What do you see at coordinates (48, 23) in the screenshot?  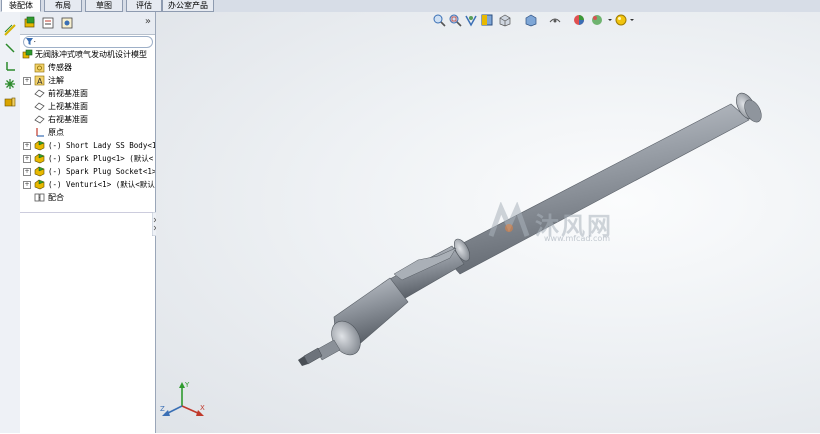 I see `property-manager-icon` at bounding box center [48, 23].